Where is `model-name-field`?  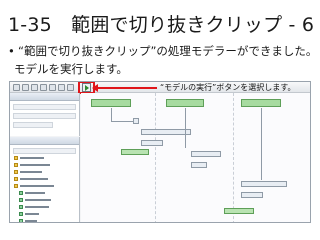
model-name-field is located at coordinates (44, 107).